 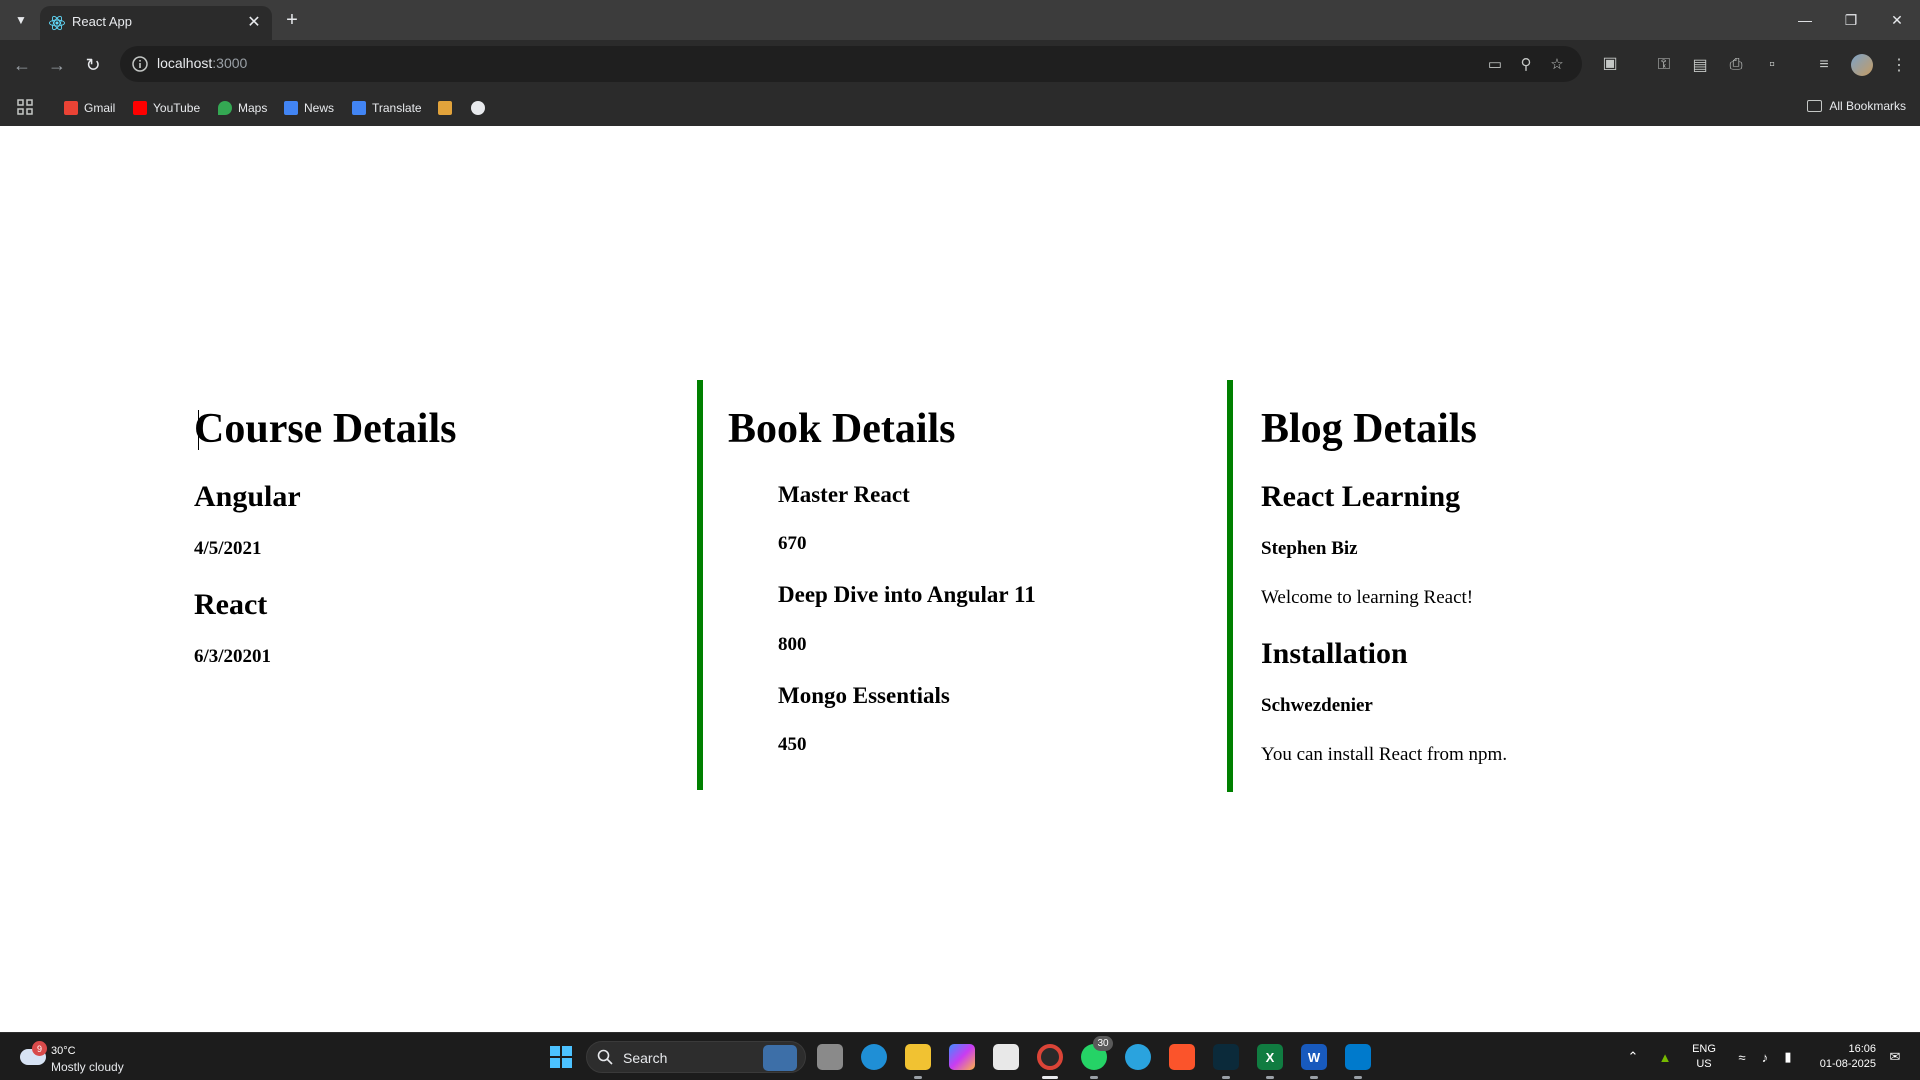 What do you see at coordinates (309, 108) in the screenshot?
I see `bookmark-news: News` at bounding box center [309, 108].